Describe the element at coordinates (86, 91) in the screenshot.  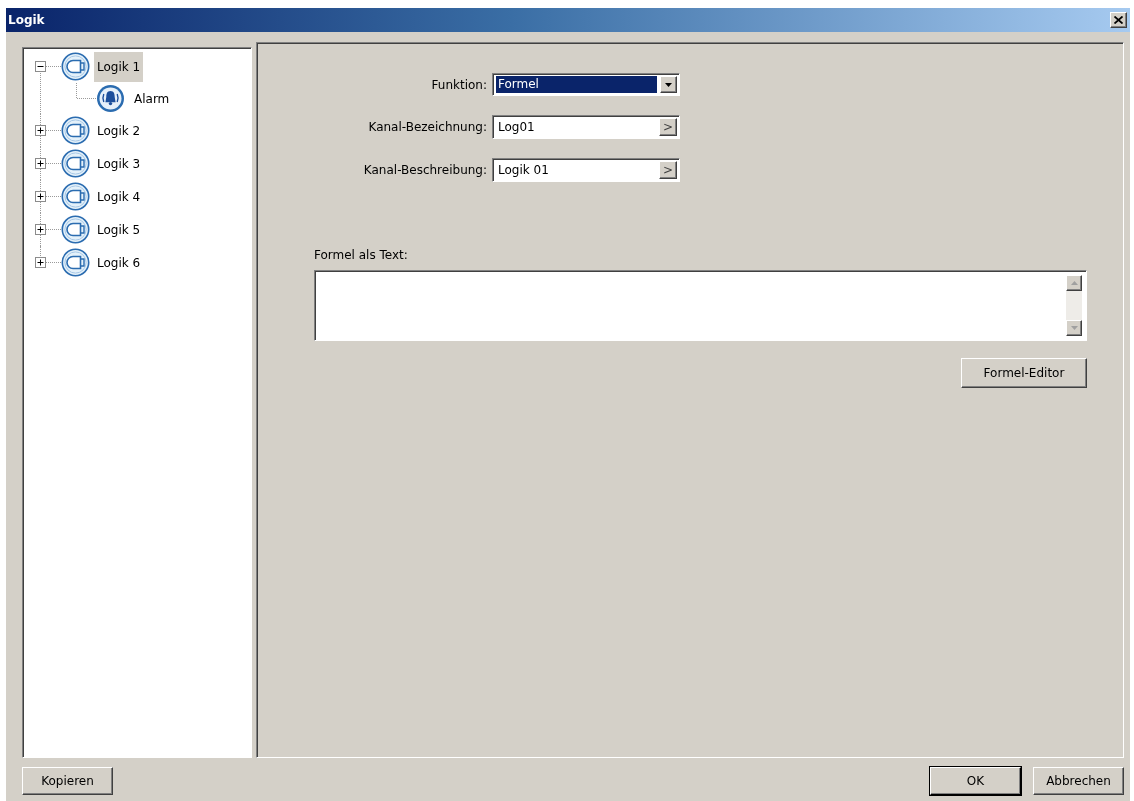
I see `tree-connector` at that location.